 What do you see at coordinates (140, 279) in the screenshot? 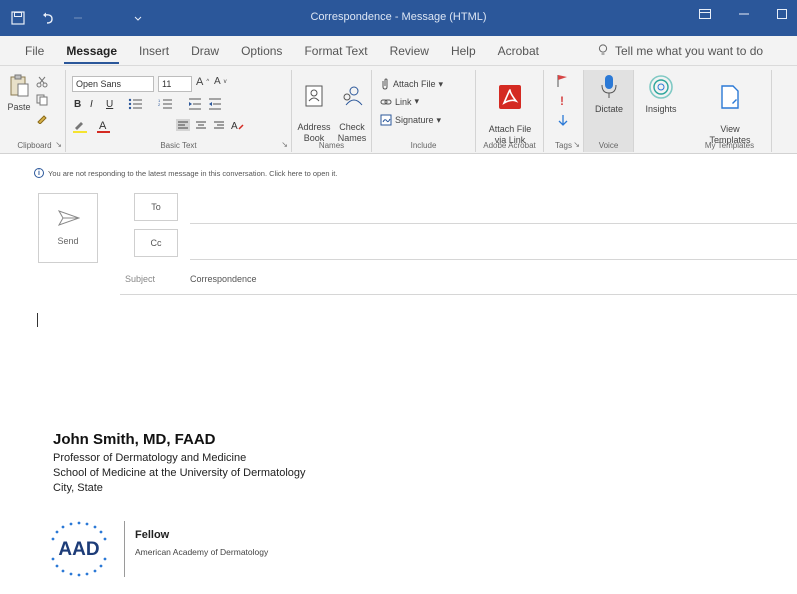
I see `subject-label: Subject` at bounding box center [140, 279].